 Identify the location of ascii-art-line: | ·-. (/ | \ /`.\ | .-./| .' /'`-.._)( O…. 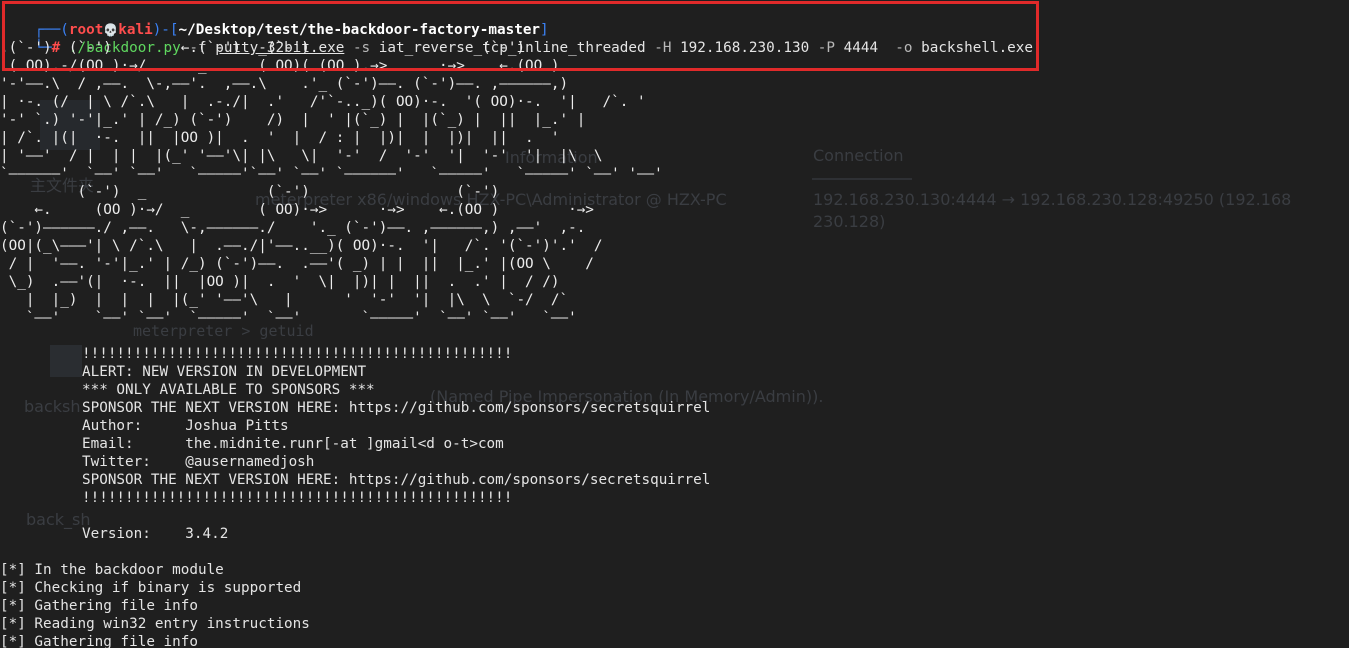
(323, 102).